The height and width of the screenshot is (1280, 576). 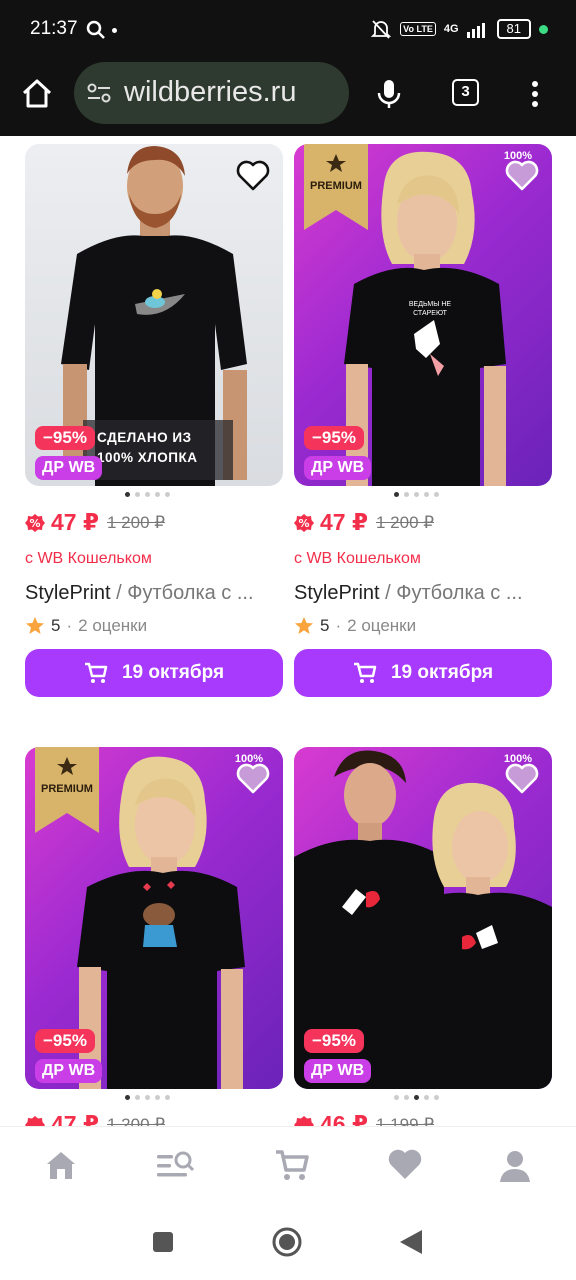 What do you see at coordinates (513, 29) in the screenshot?
I see `battery-icon: 81` at bounding box center [513, 29].